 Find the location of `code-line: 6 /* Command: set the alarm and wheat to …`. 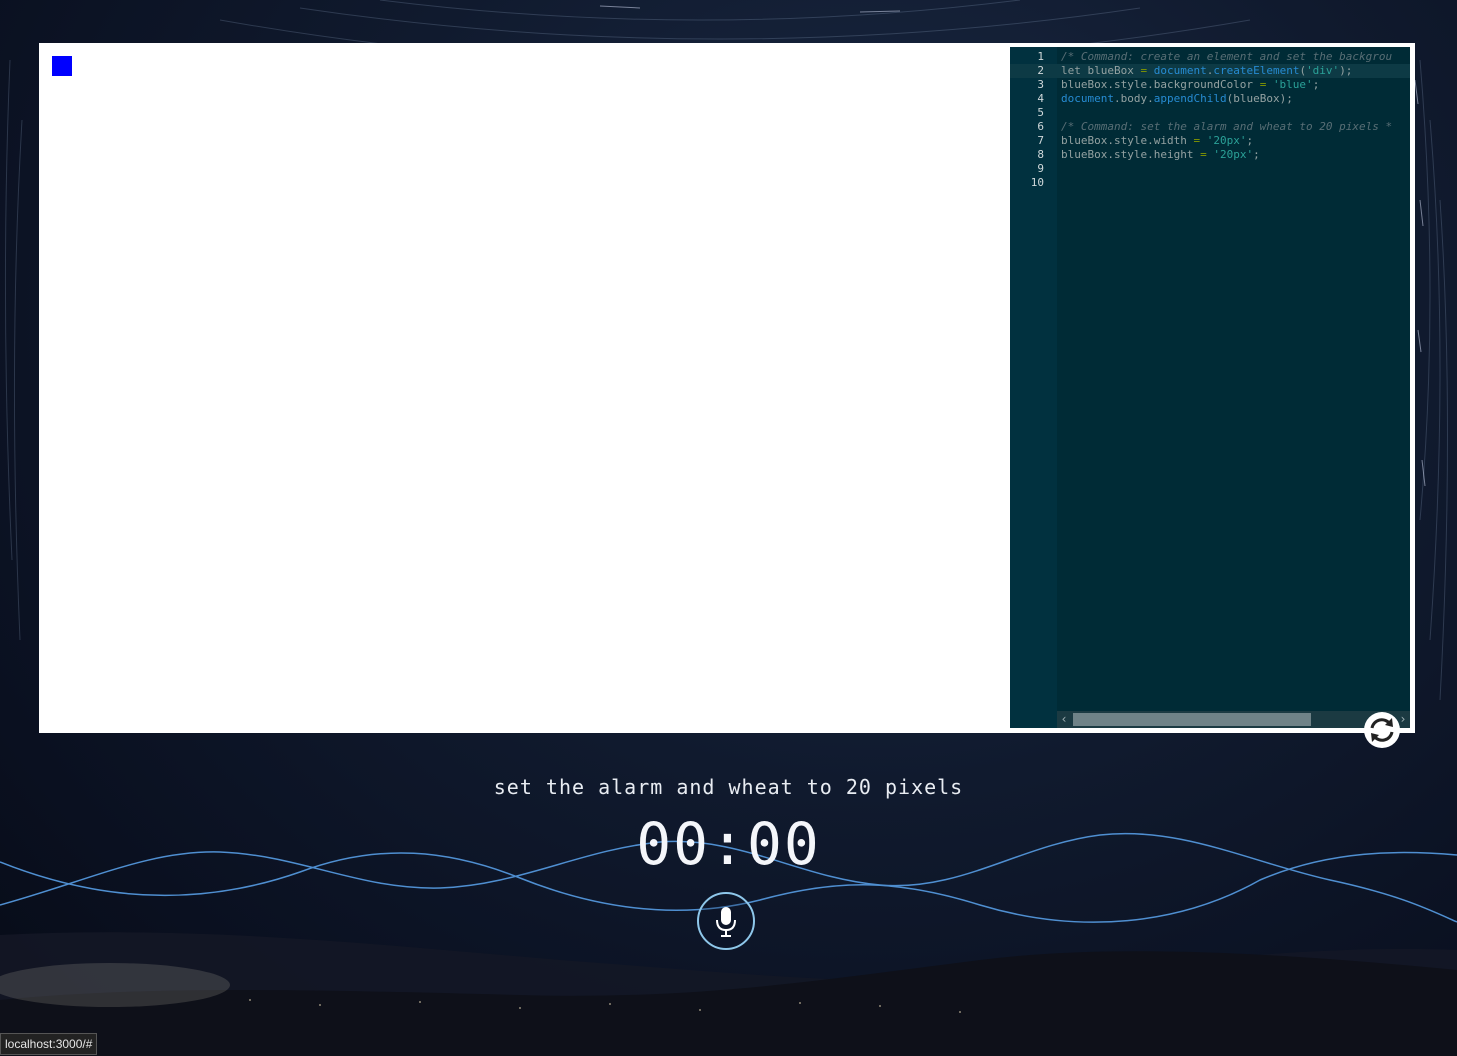

code-line: 6 /* Command: set the alarm and wheat to … is located at coordinates (1210, 127).